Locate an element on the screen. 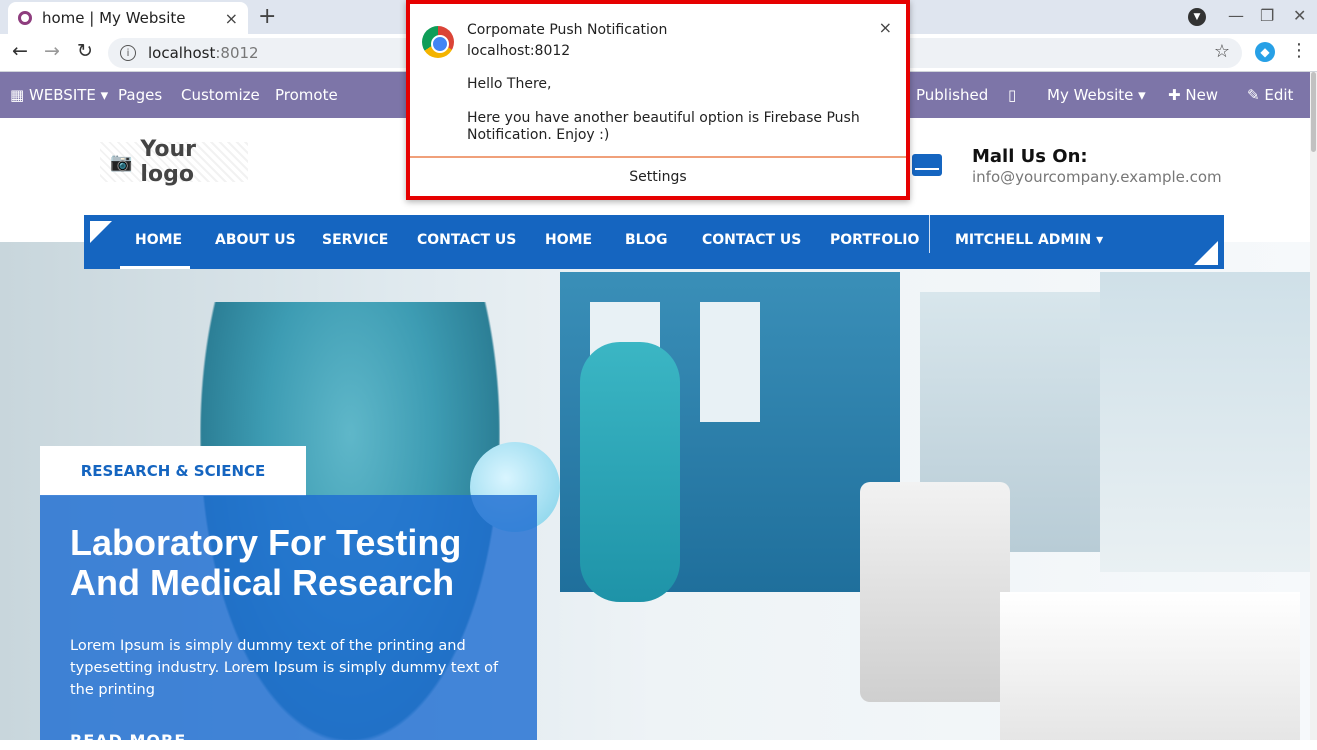 This screenshot has width=1317, height=750. mobile-preview-icon: ▯ is located at coordinates (1012, 95).